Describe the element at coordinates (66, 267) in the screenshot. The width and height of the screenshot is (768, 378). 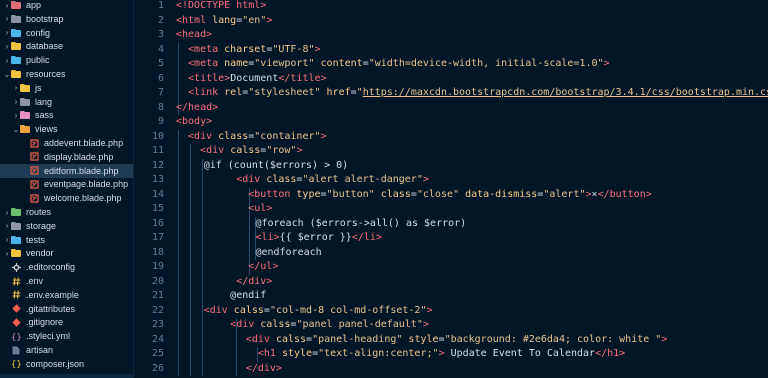
I see `explorer-item-dot-editorconfig: .editorconfig` at that location.